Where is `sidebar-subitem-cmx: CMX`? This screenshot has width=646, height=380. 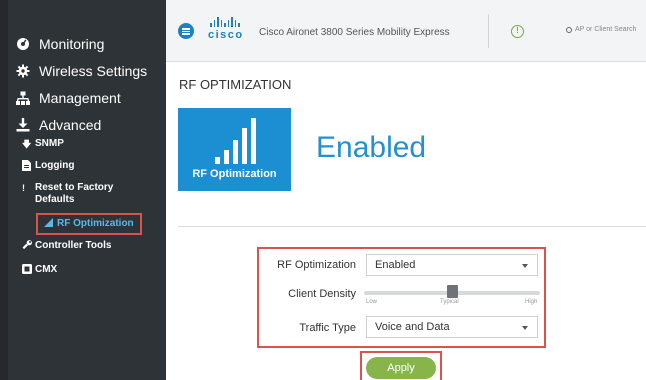 sidebar-subitem-cmx: CMX is located at coordinates (39, 270).